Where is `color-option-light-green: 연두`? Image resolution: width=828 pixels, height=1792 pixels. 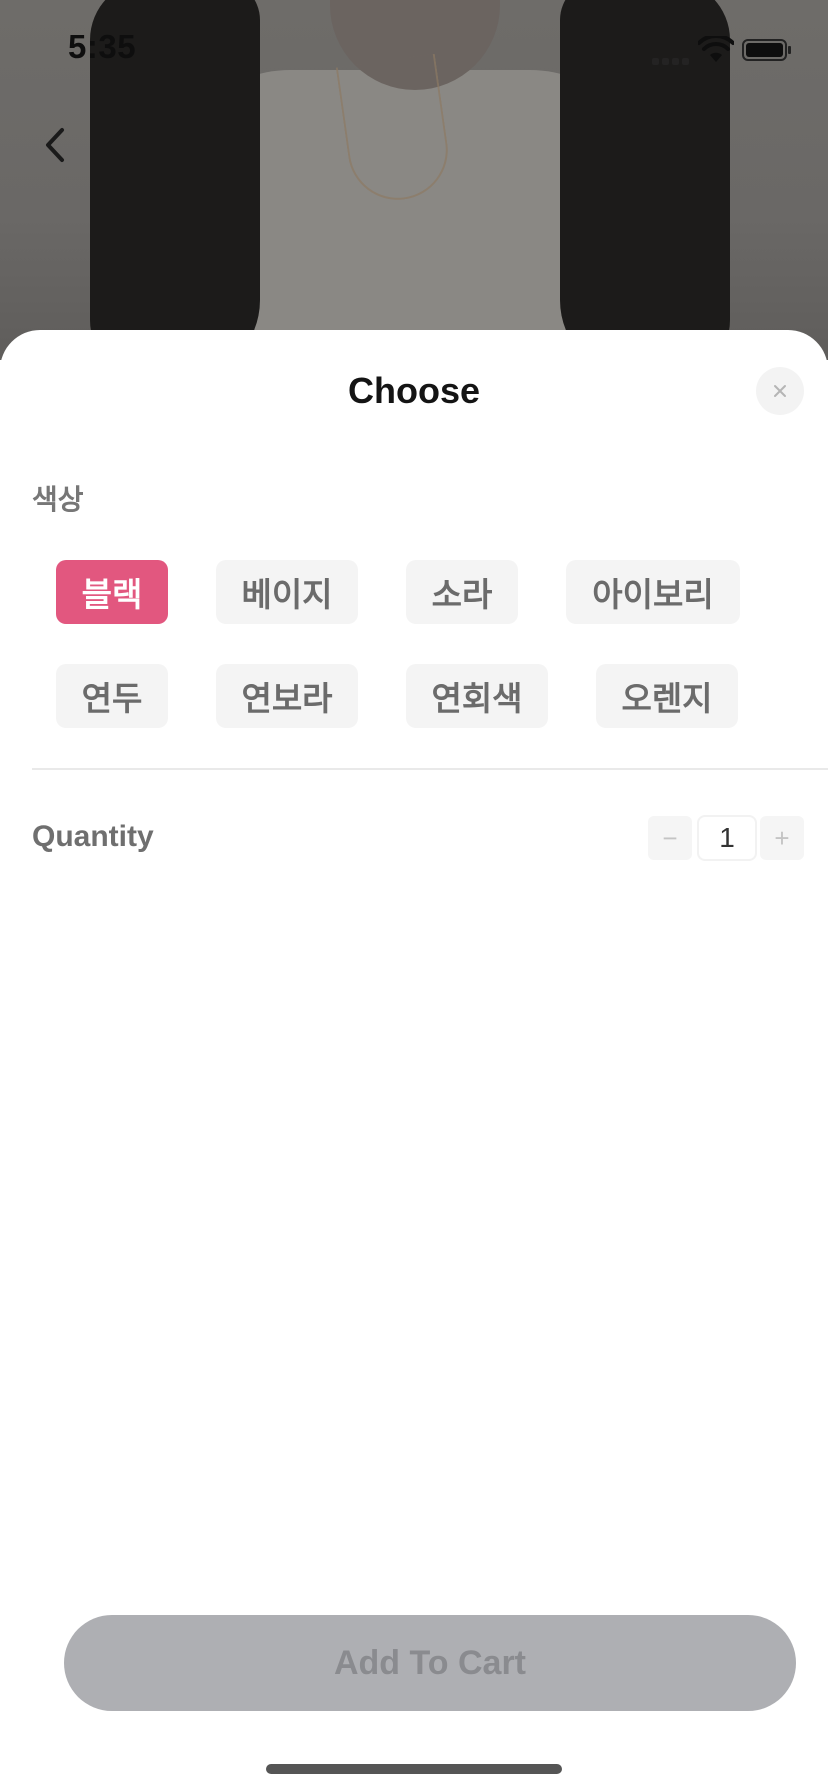 color-option-light-green: 연두 is located at coordinates (112, 696).